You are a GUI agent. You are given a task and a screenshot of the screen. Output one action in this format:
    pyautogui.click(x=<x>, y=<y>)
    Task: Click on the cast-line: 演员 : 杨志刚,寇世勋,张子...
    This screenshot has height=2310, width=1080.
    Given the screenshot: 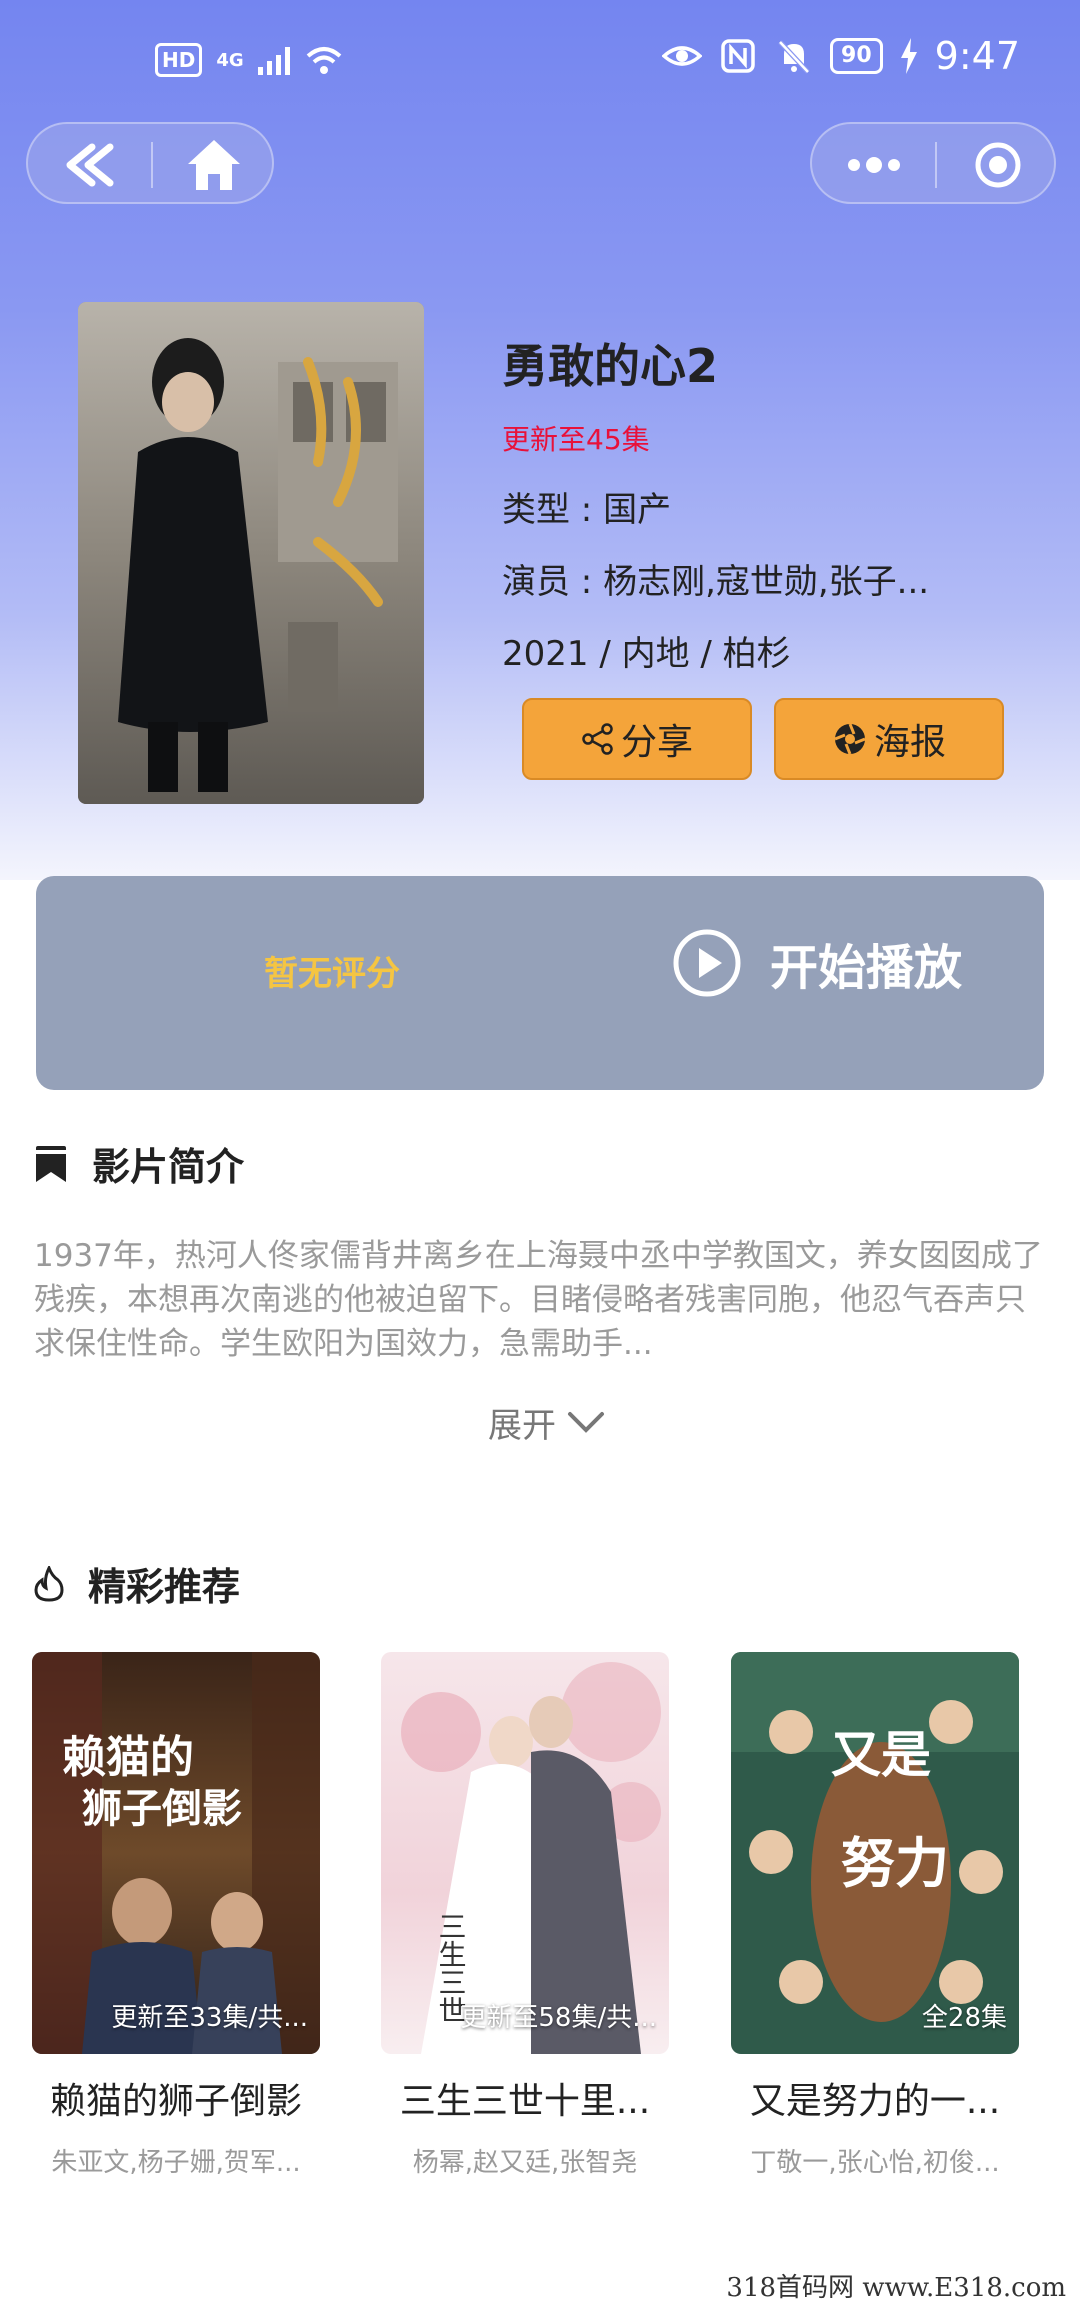 What is the action you would take?
    pyautogui.click(x=716, y=582)
    